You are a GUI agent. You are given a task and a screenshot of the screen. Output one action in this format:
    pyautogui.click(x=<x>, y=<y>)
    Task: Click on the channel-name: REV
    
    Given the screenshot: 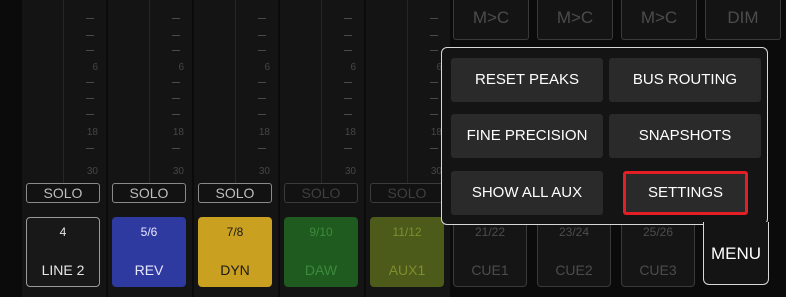 What is the action you would take?
    pyautogui.click(x=149, y=270)
    